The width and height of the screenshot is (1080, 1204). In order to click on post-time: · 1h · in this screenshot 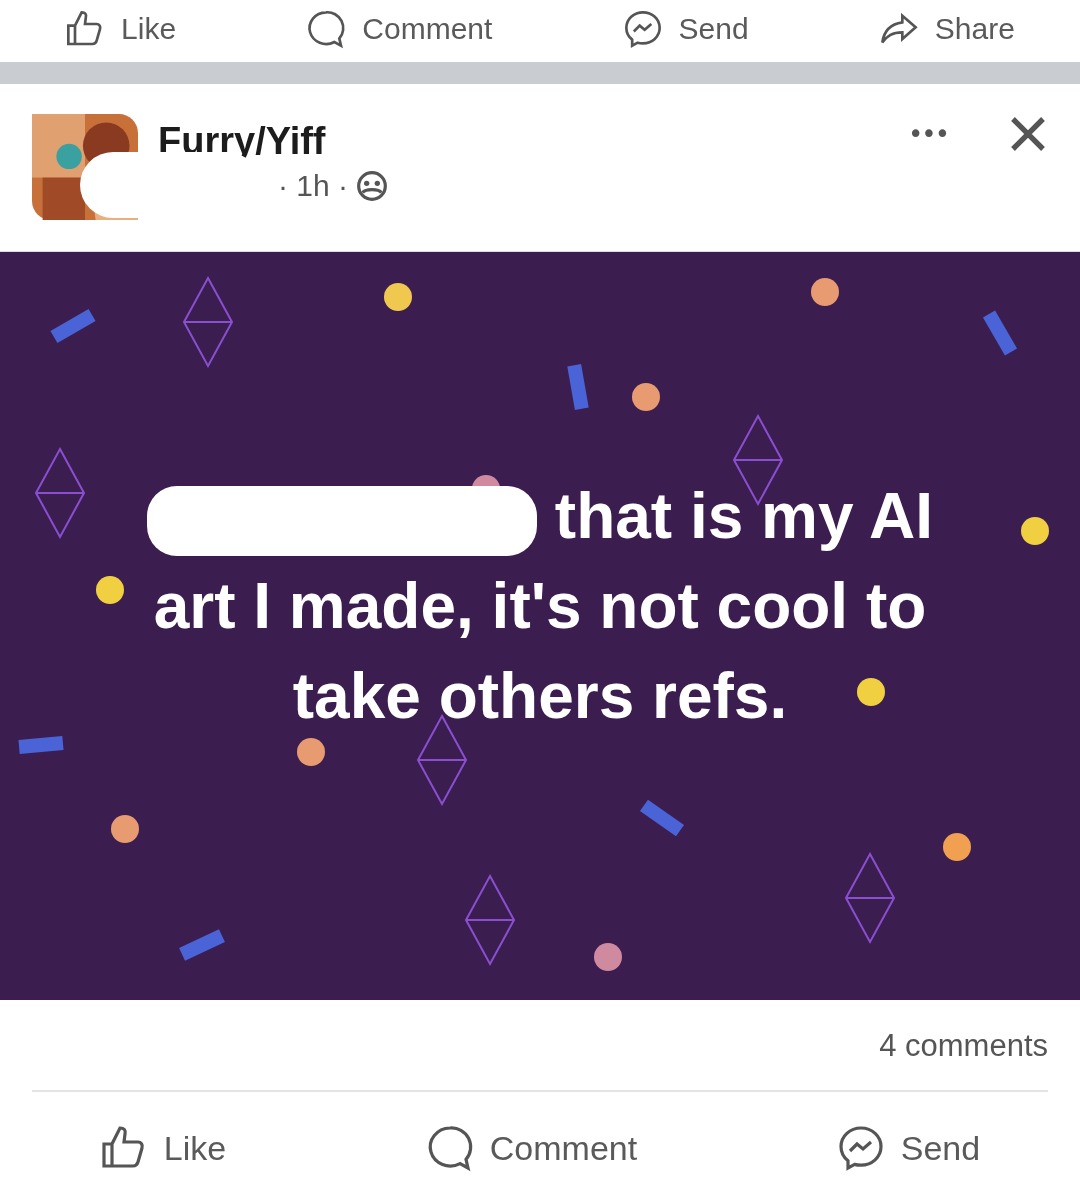, I will do `click(313, 186)`.